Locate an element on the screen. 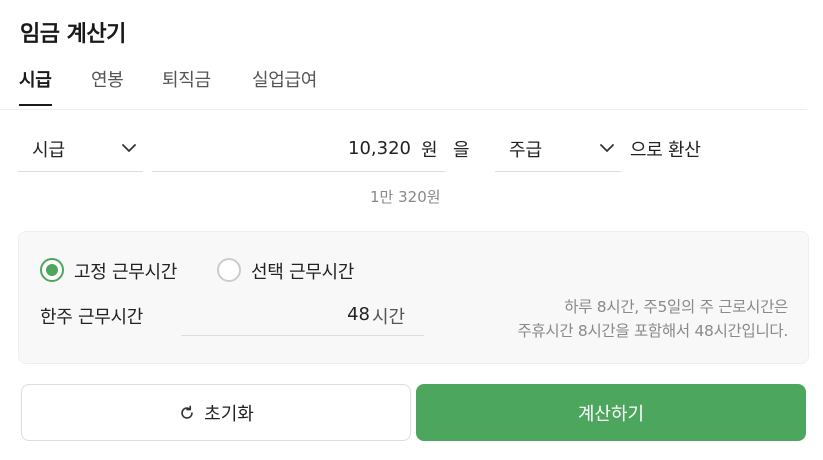 This screenshot has height=460, width=823. to-unit-select: 주급 is located at coordinates (558, 148).